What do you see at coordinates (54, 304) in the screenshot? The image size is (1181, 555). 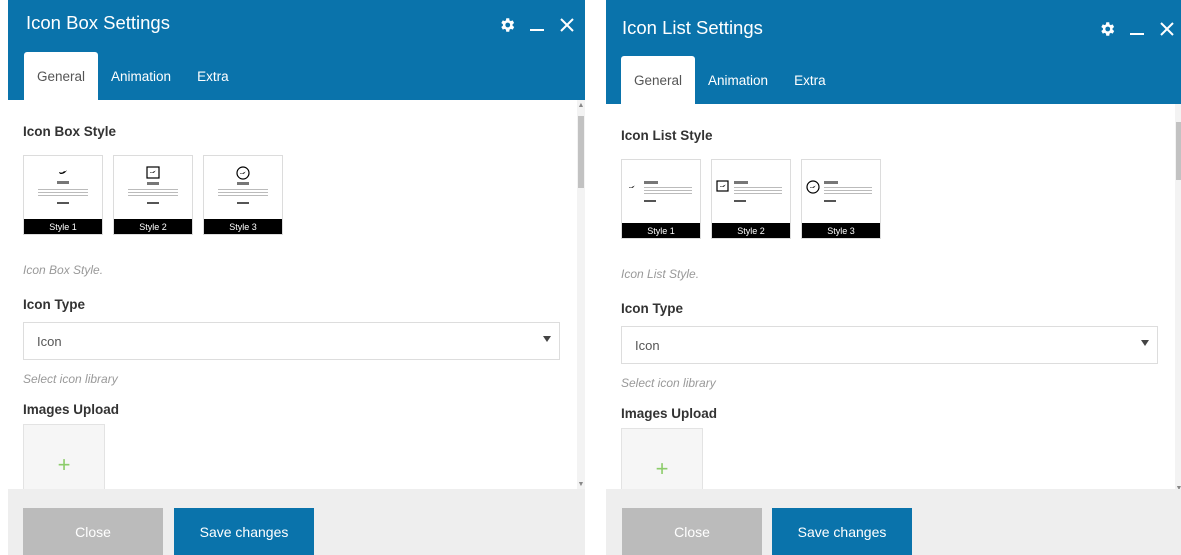 I see `icon-type-label: Icon Type` at bounding box center [54, 304].